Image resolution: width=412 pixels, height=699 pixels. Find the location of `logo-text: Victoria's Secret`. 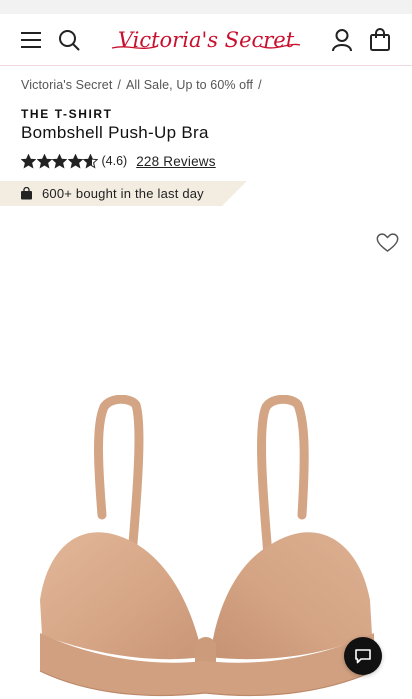

logo-text: Victoria's Secret is located at coordinates (206, 40).